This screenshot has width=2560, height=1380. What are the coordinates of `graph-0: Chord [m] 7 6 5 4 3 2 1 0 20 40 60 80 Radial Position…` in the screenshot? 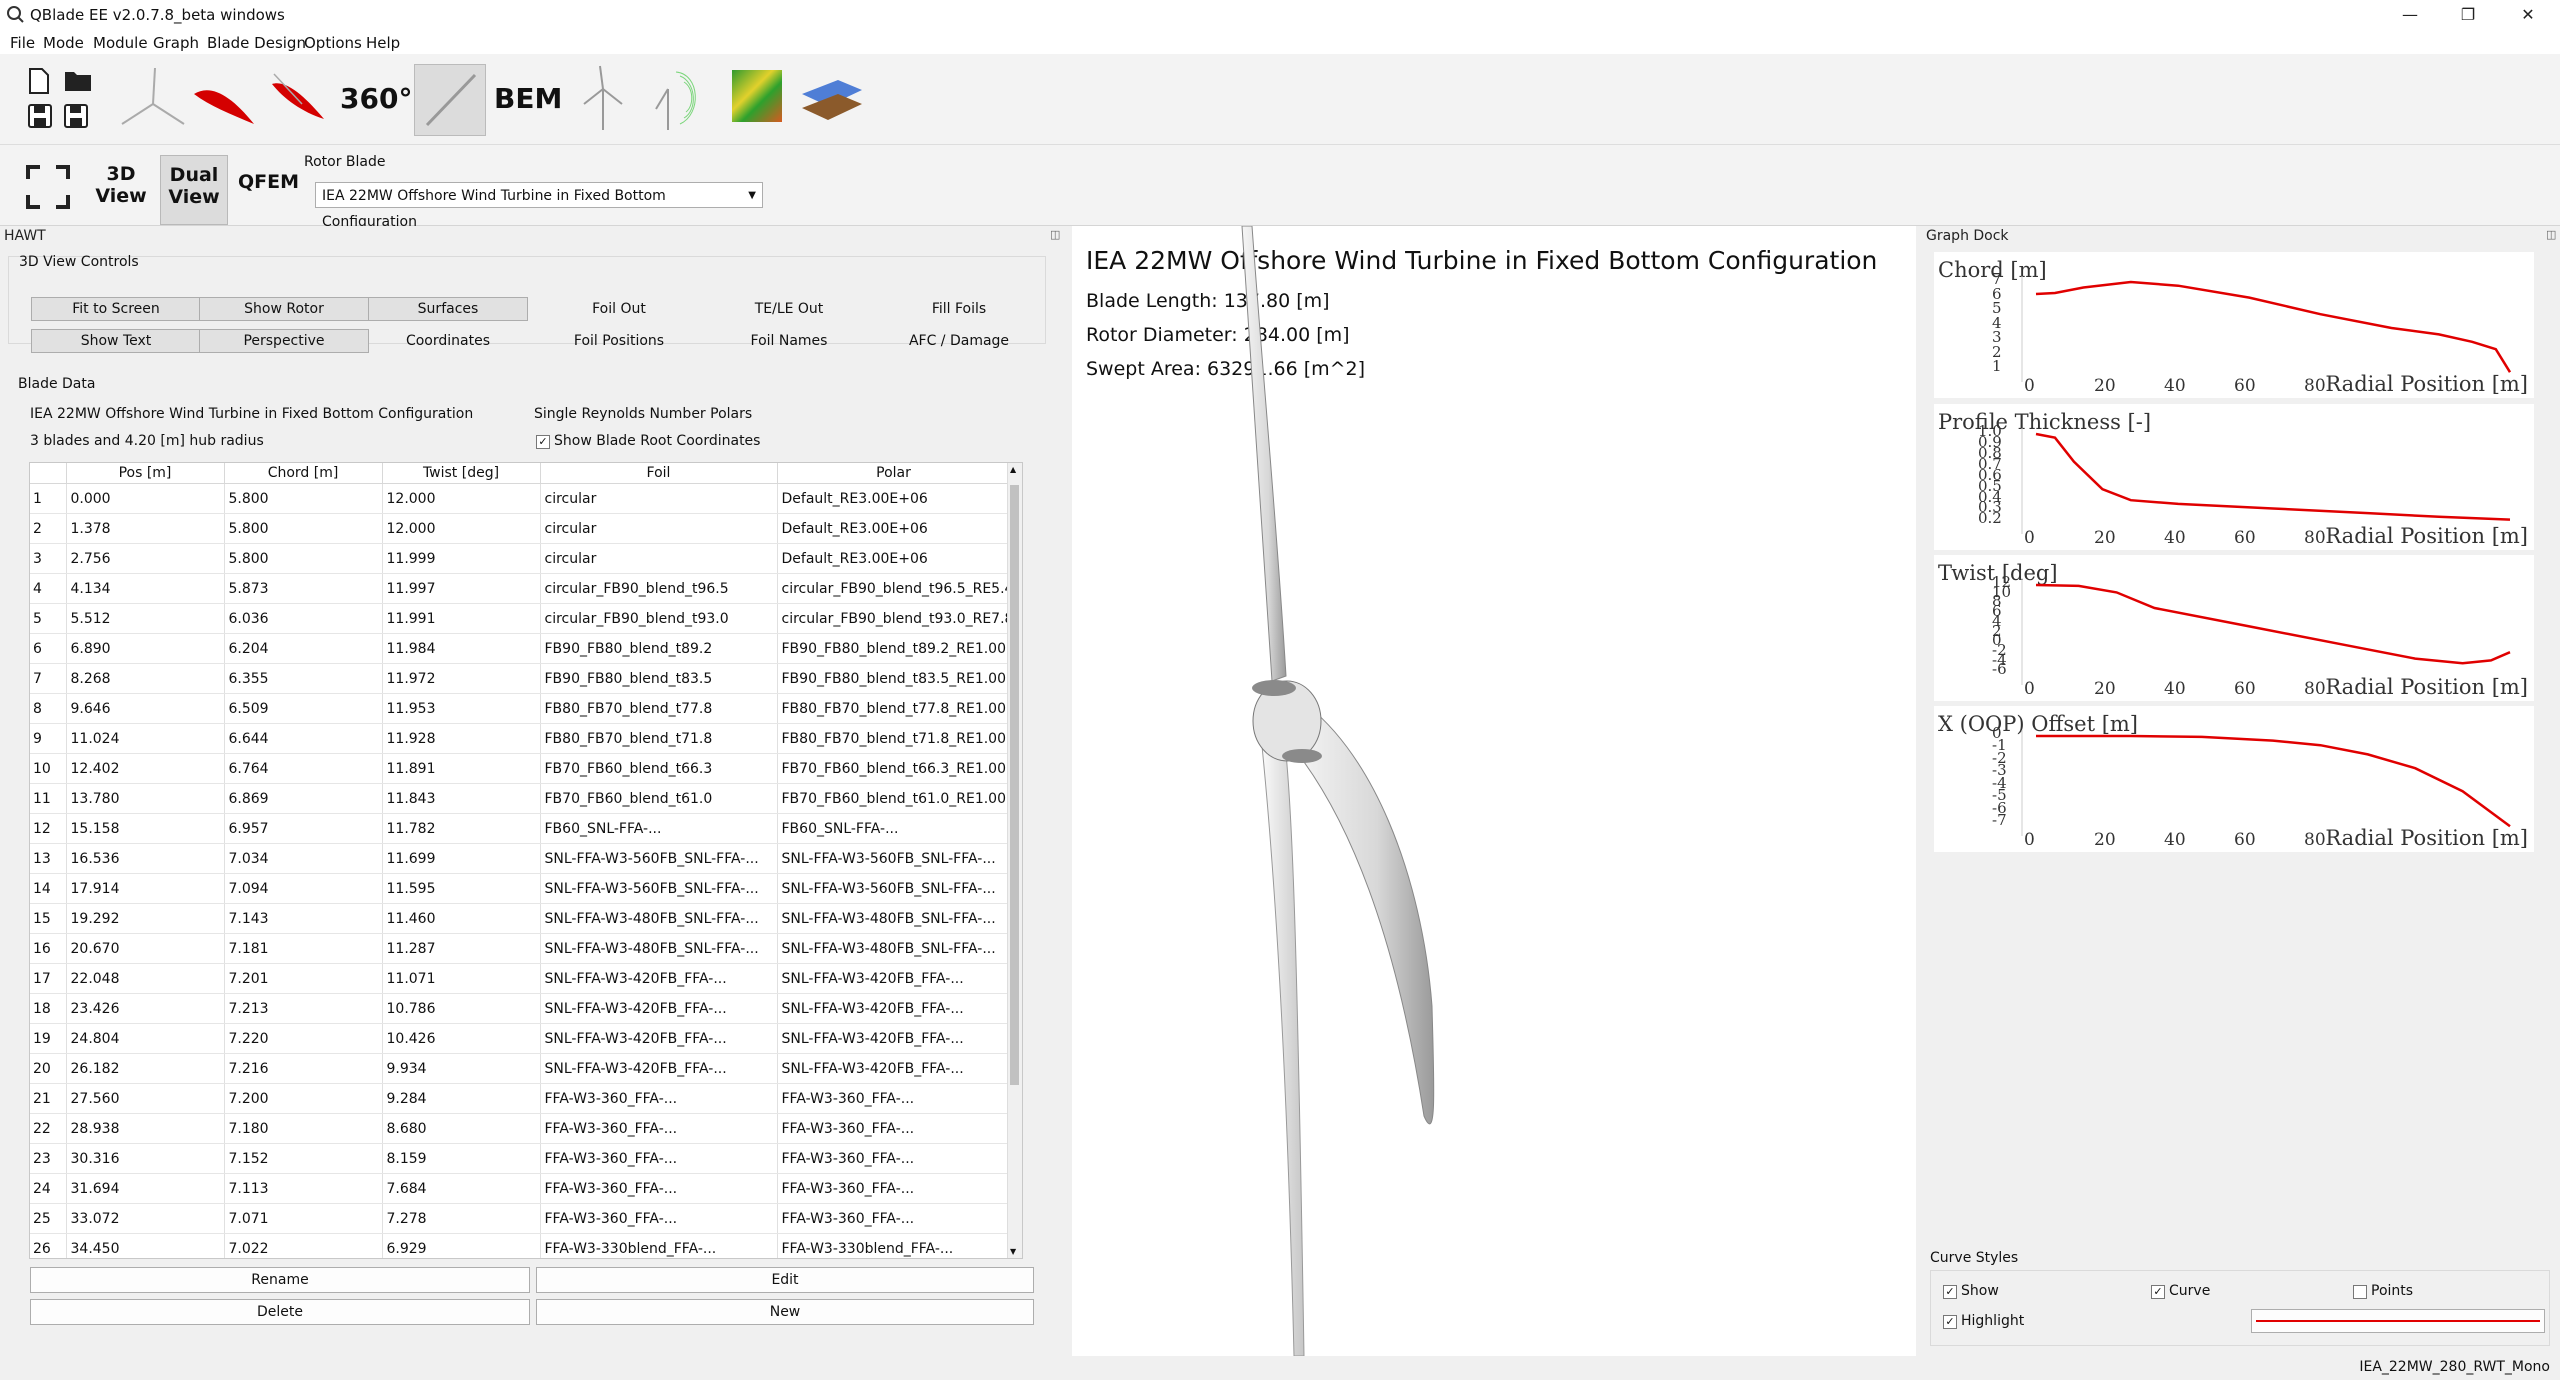 It's located at (2234, 325).